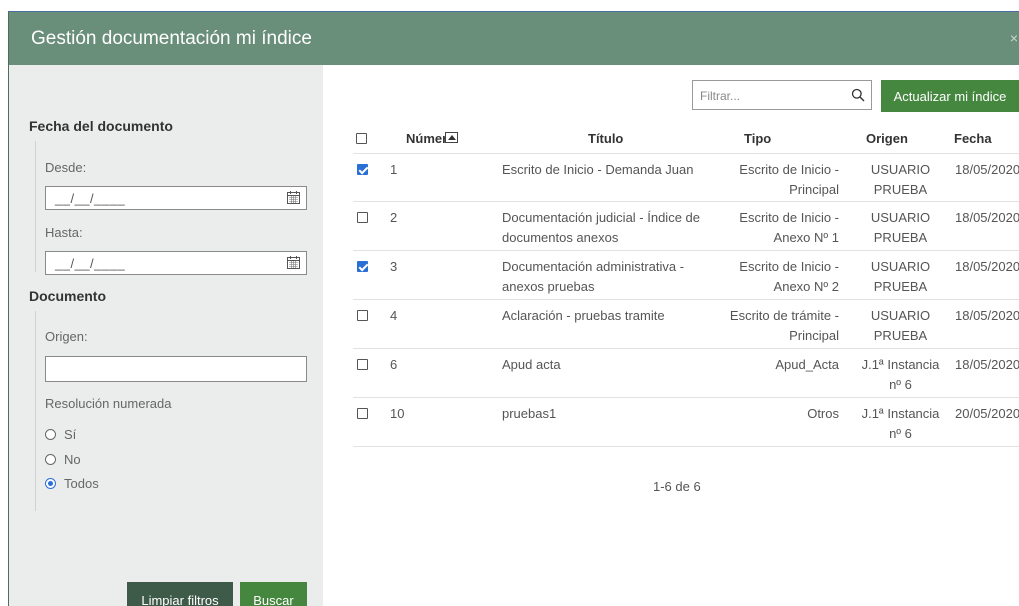 The image size is (1019, 606). Describe the element at coordinates (593, 266) in the screenshot. I see `cell-titulo-line: Documentación administrativa -` at that location.